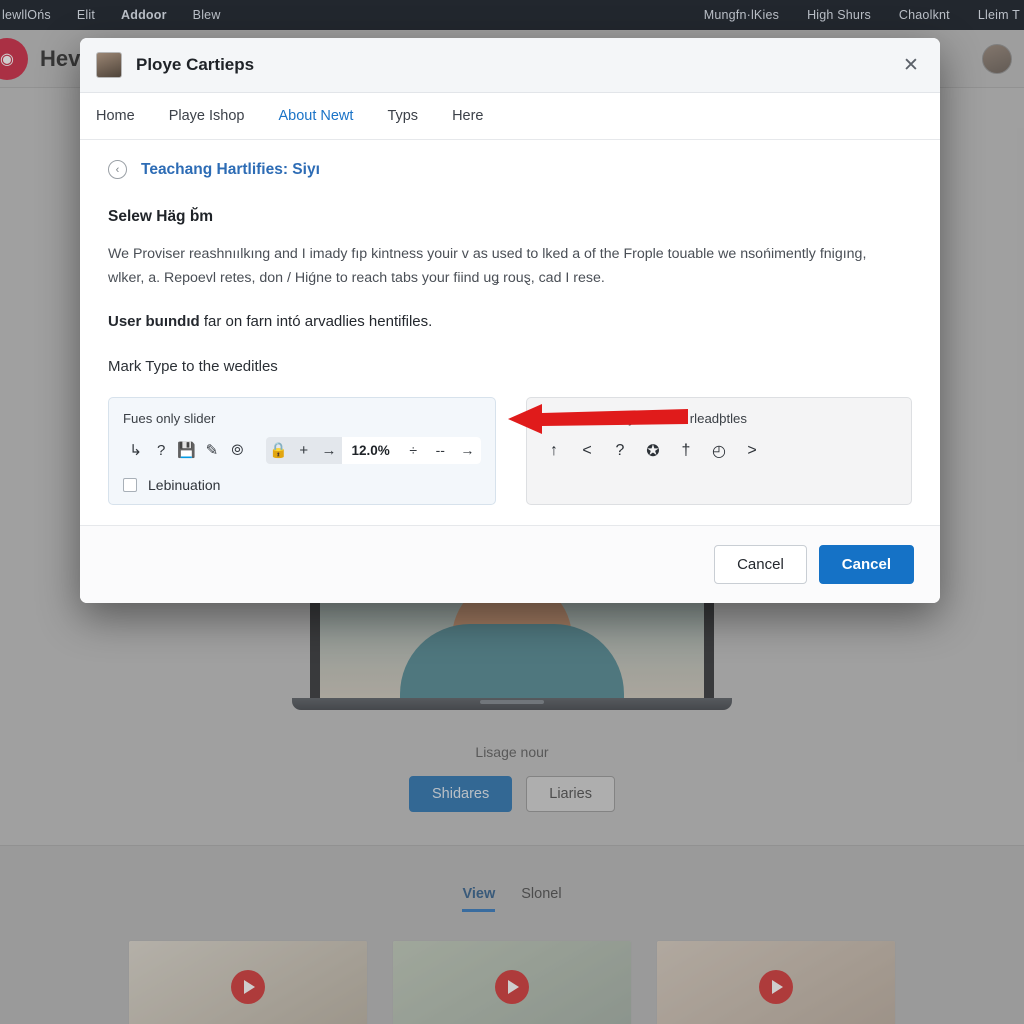  I want to click on dagger-icon: †, so click(686, 451).